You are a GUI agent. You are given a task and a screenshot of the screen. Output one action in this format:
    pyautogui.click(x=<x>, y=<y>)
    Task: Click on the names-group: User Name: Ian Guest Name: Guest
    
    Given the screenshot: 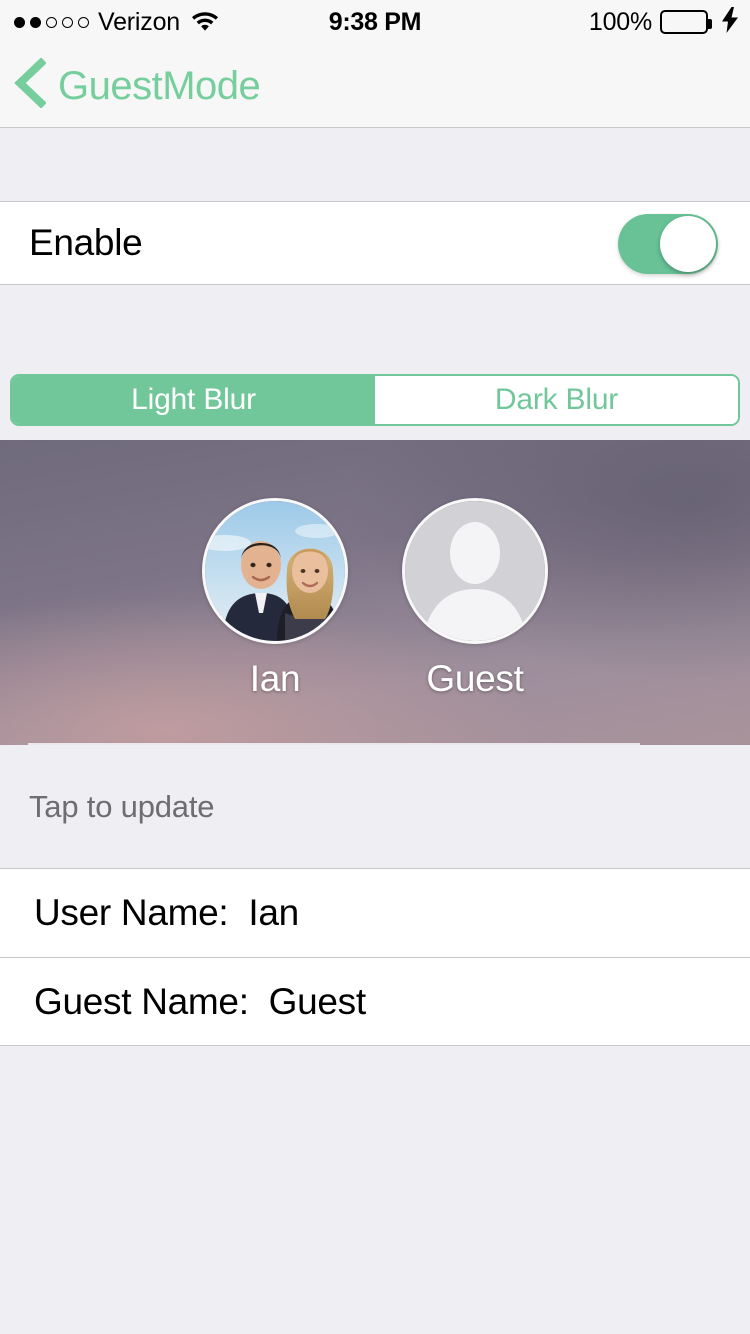 What is the action you would take?
    pyautogui.click(x=375, y=957)
    